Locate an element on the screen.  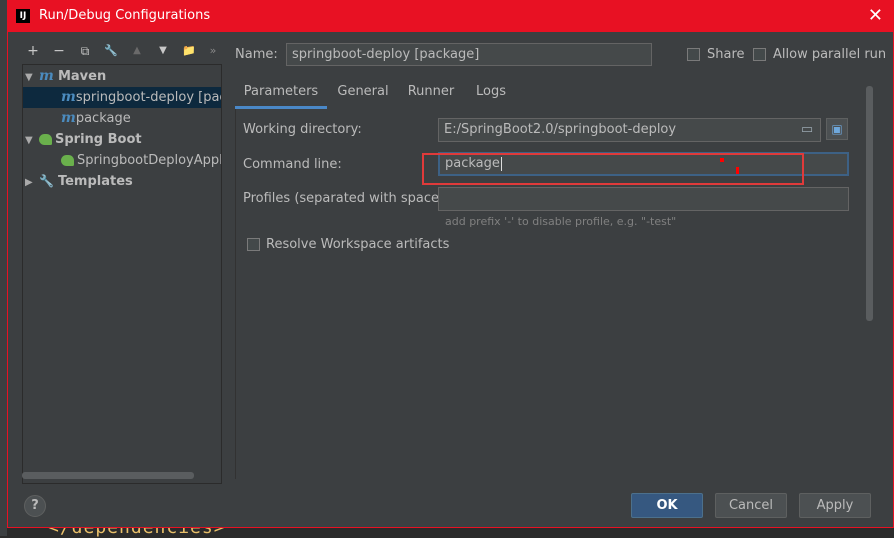
command-line-label: Command line: is located at coordinates (292, 164).